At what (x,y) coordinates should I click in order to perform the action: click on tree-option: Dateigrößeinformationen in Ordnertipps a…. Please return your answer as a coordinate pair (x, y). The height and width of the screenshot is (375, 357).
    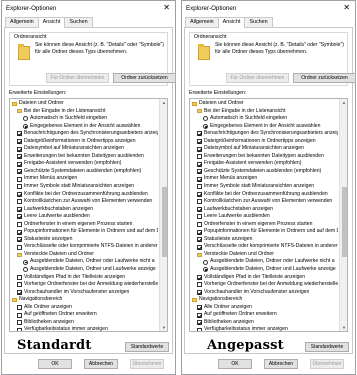
    Looking at the image, I should click on (264, 142).